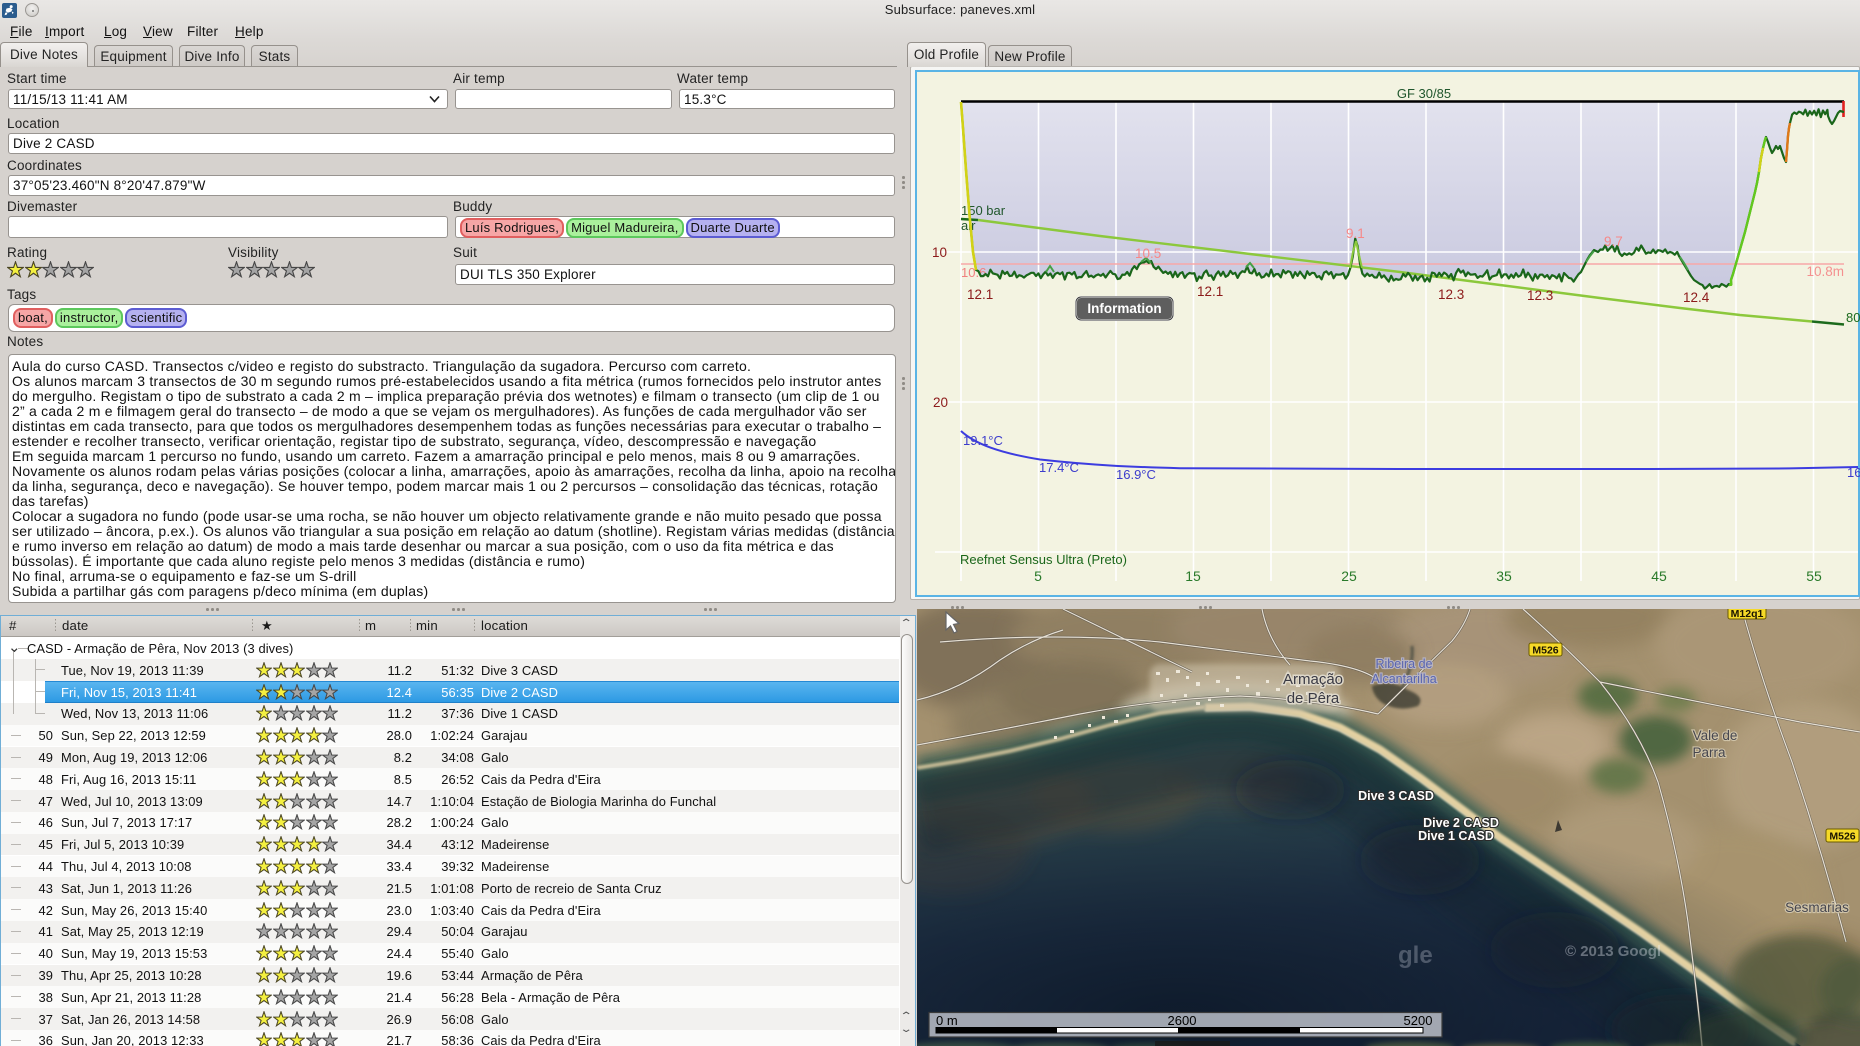 Image resolution: width=1860 pixels, height=1046 pixels. Describe the element at coordinates (1659, 576) in the screenshot. I see `svg-text: 45` at that location.